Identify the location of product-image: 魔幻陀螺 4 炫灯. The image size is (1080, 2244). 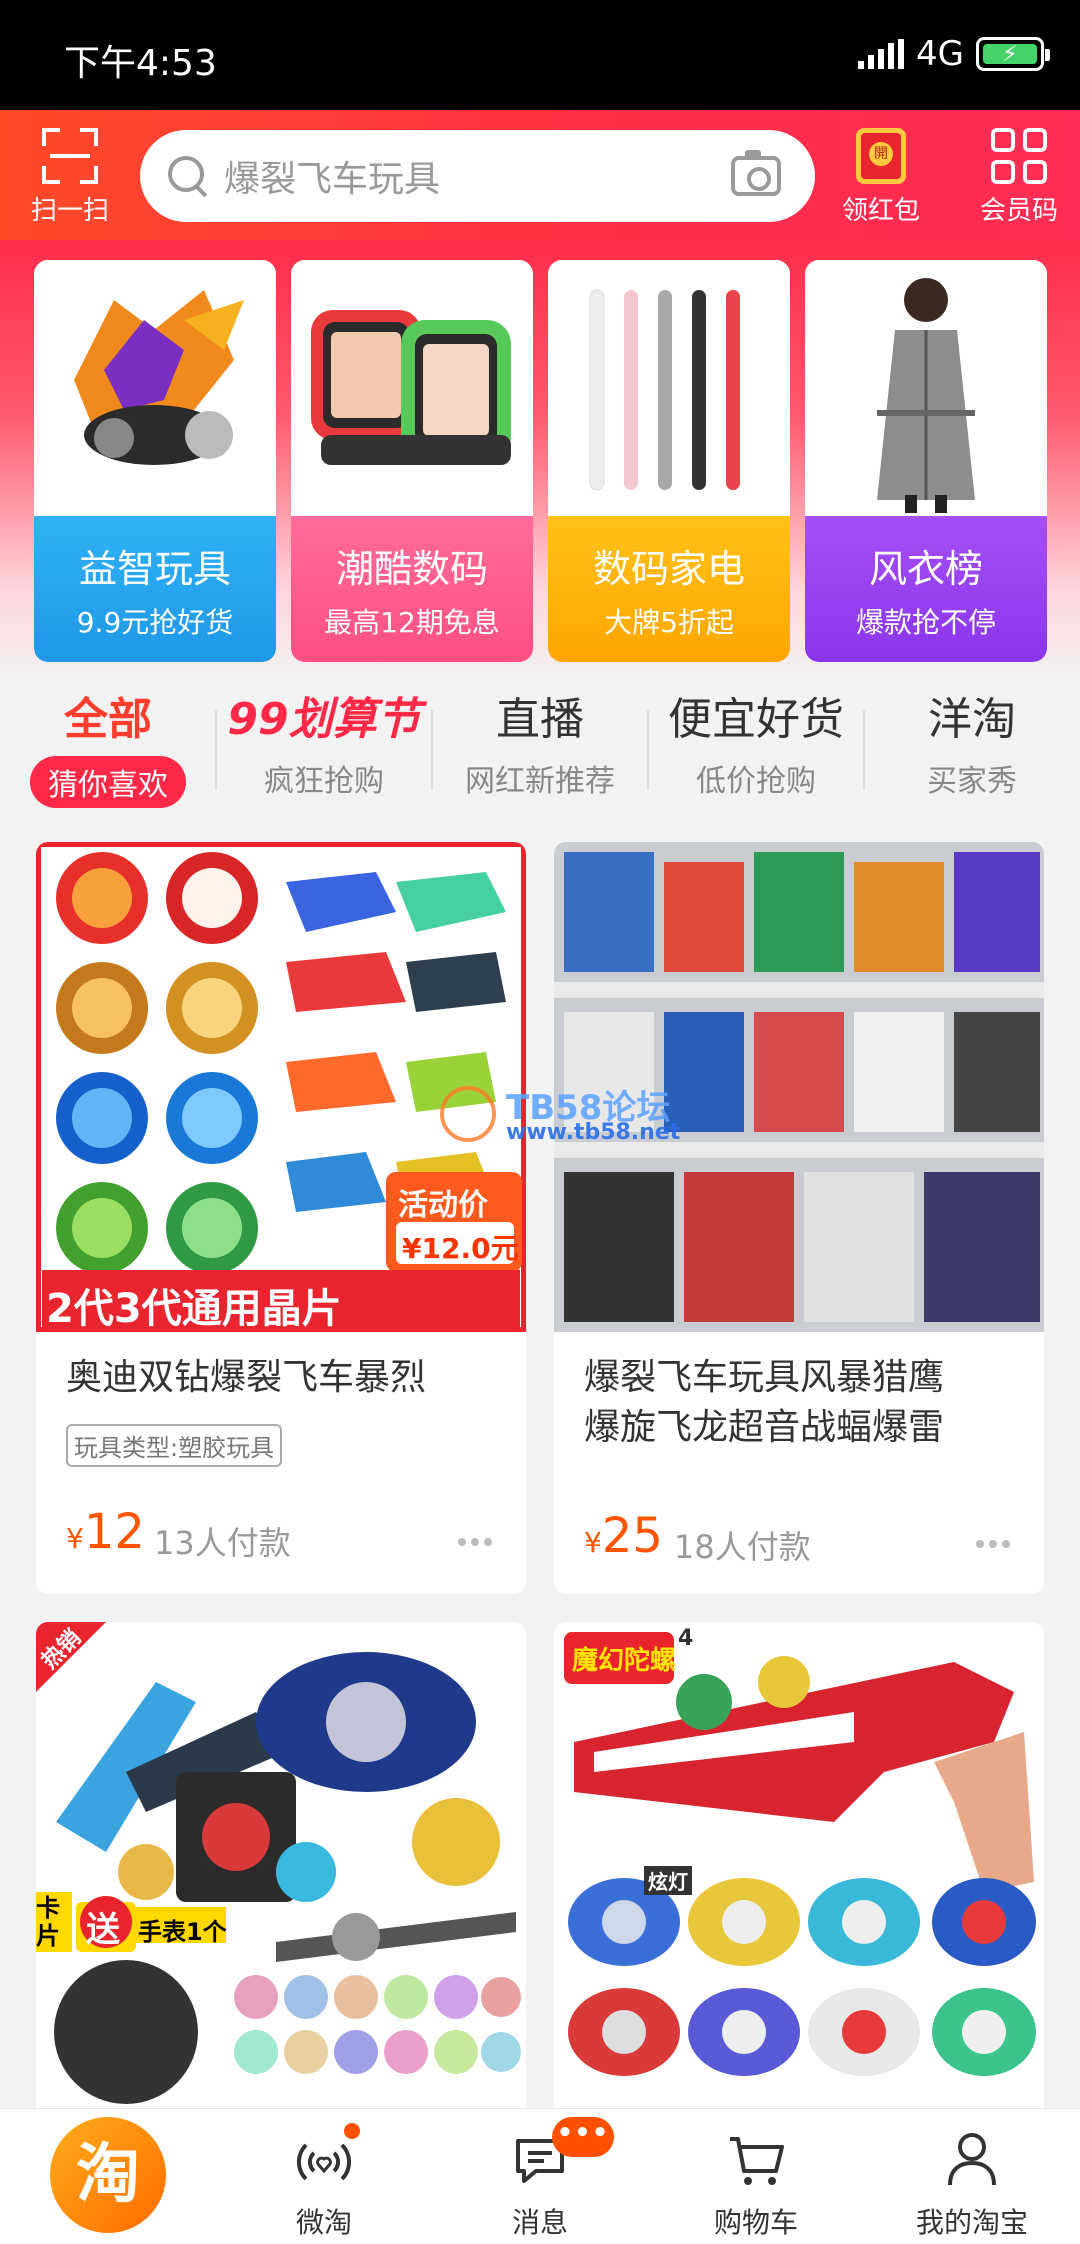
(799, 1865).